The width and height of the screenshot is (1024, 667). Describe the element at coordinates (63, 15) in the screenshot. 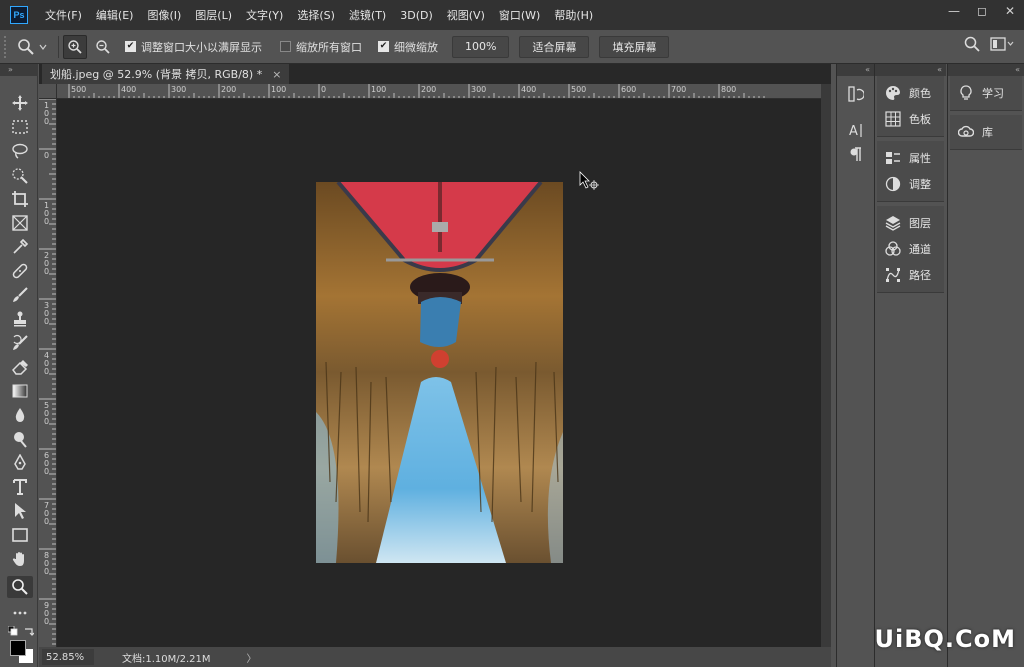

I see `menu-file: 文件(F)` at that location.